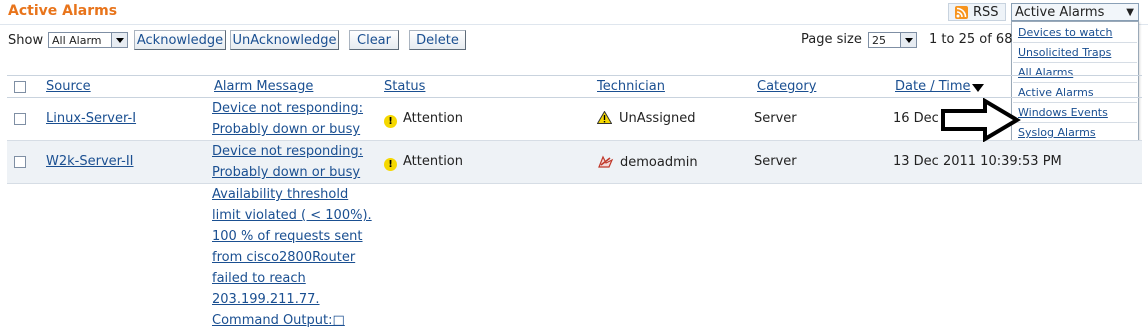 The height and width of the screenshot is (331, 1148). Describe the element at coordinates (631, 86) in the screenshot. I see `column-header-technician: Technician` at that location.